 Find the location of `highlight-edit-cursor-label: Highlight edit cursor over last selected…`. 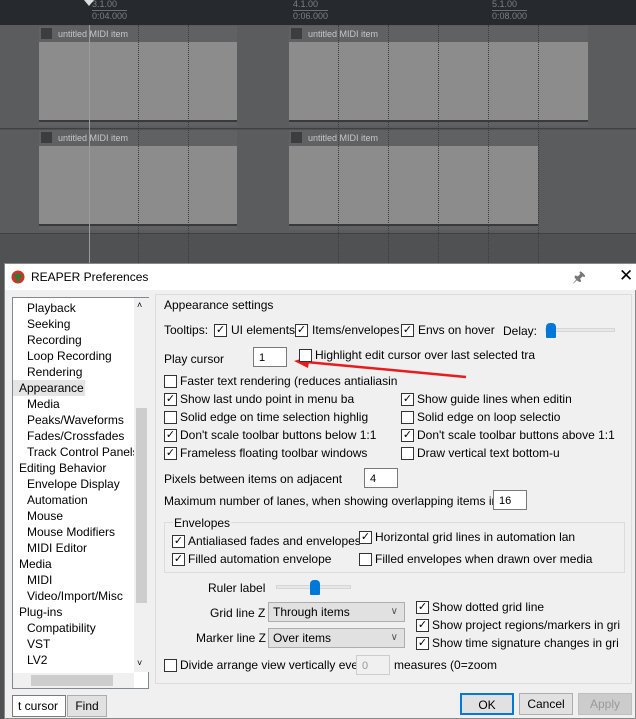

highlight-edit-cursor-label: Highlight edit cursor over last selected… is located at coordinates (425, 355).